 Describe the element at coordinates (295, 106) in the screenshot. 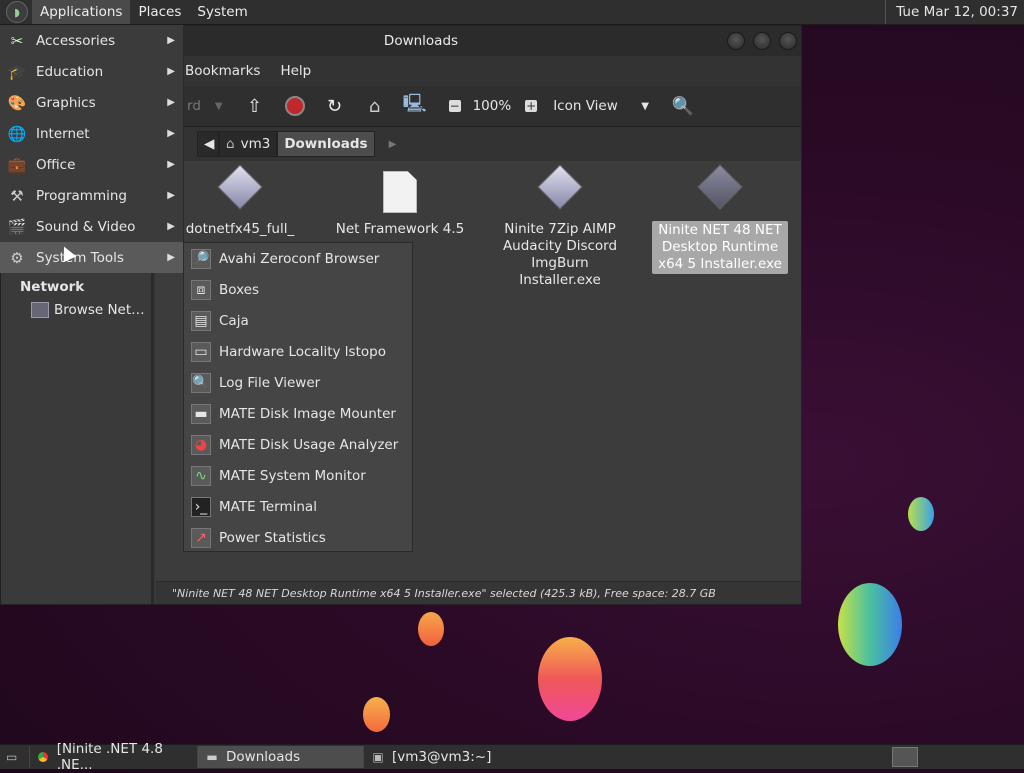

I see `stop-icon` at that location.